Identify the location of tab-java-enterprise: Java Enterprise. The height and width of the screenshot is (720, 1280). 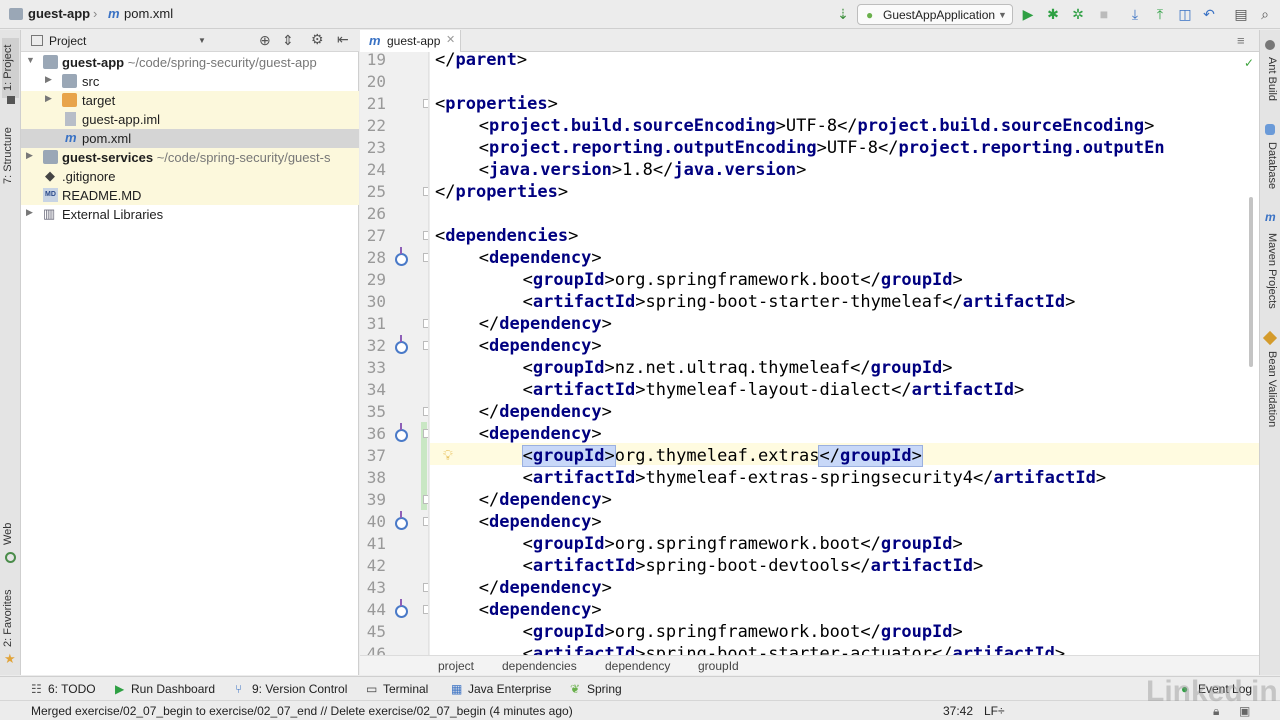
(509, 689).